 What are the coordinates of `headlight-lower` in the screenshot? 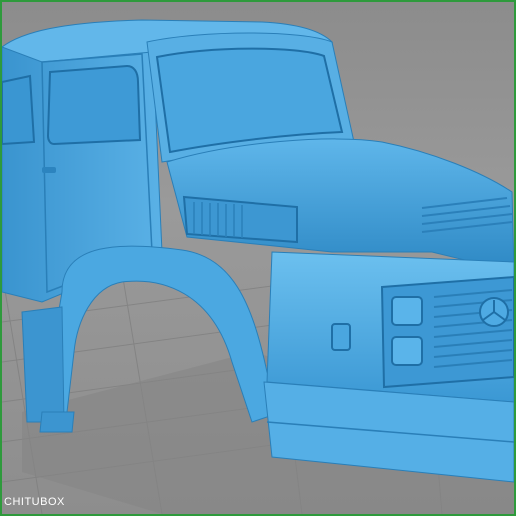 It's located at (407, 351).